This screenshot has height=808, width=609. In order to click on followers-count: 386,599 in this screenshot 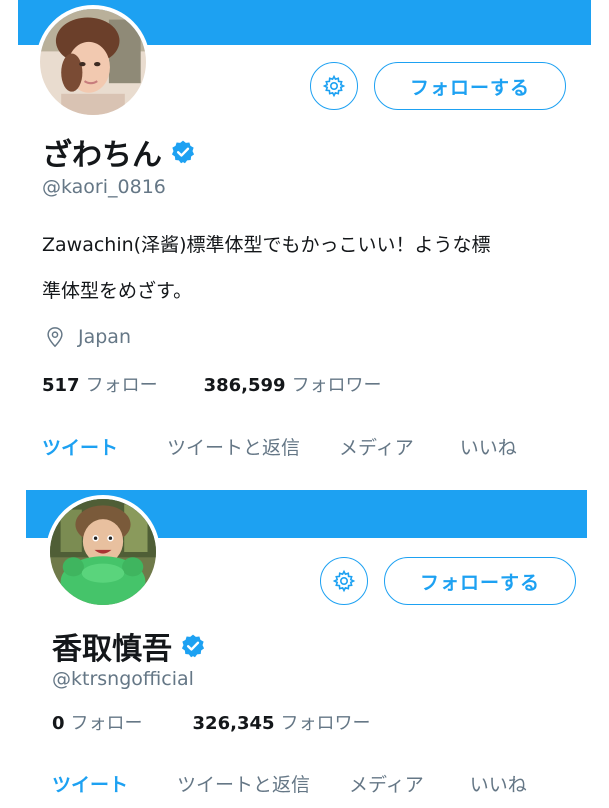, I will do `click(244, 385)`.